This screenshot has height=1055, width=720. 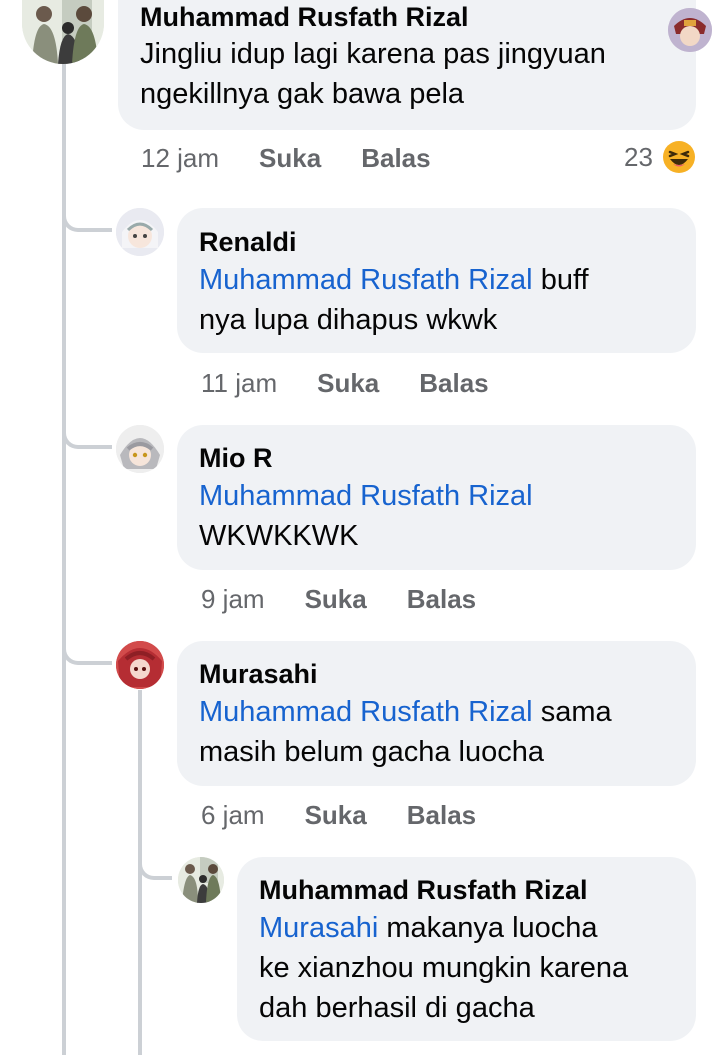 I want to click on comment-meta: 12 jam Suka Balas, so click(x=286, y=158).